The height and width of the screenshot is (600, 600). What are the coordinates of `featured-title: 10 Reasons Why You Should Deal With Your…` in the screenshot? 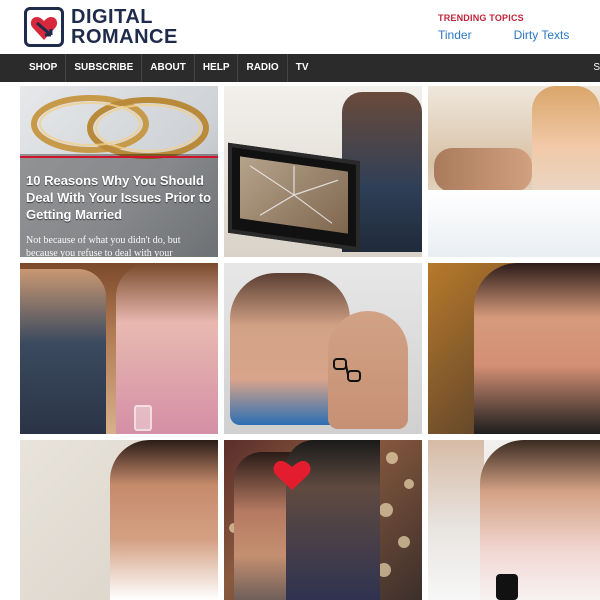 It's located at (120, 197).